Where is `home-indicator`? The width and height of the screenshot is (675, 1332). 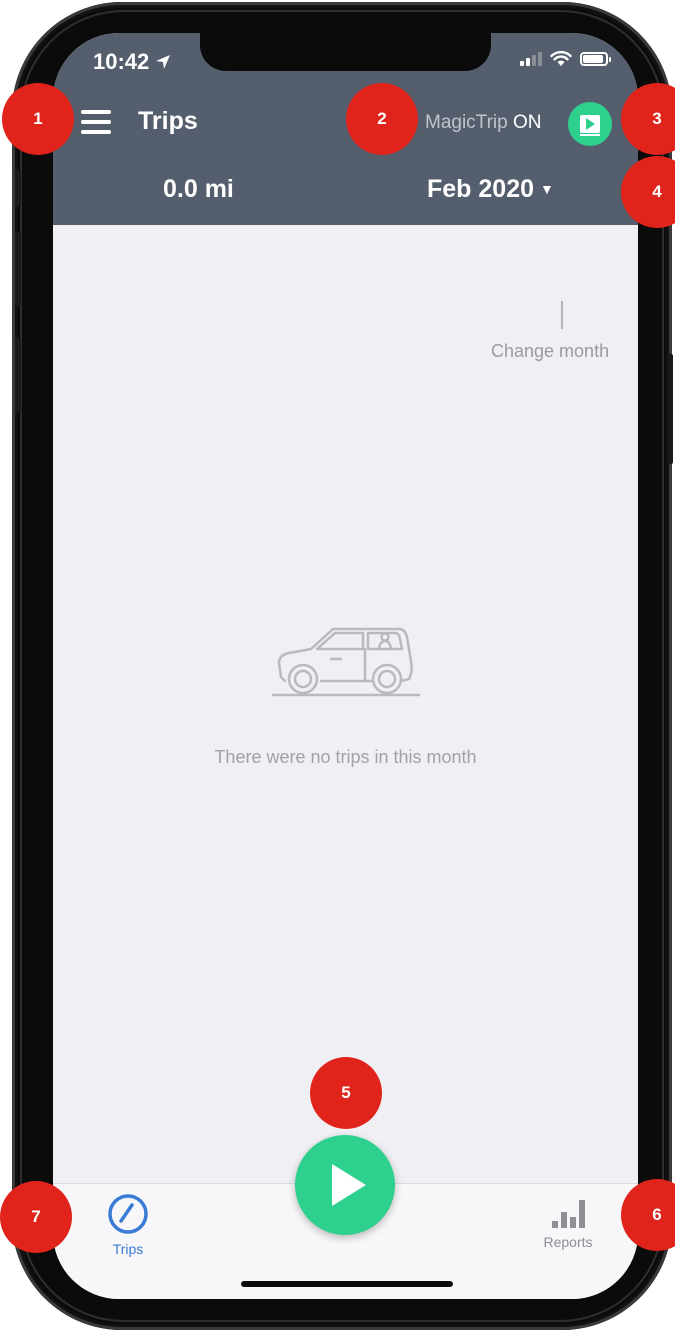
home-indicator is located at coordinates (347, 1284).